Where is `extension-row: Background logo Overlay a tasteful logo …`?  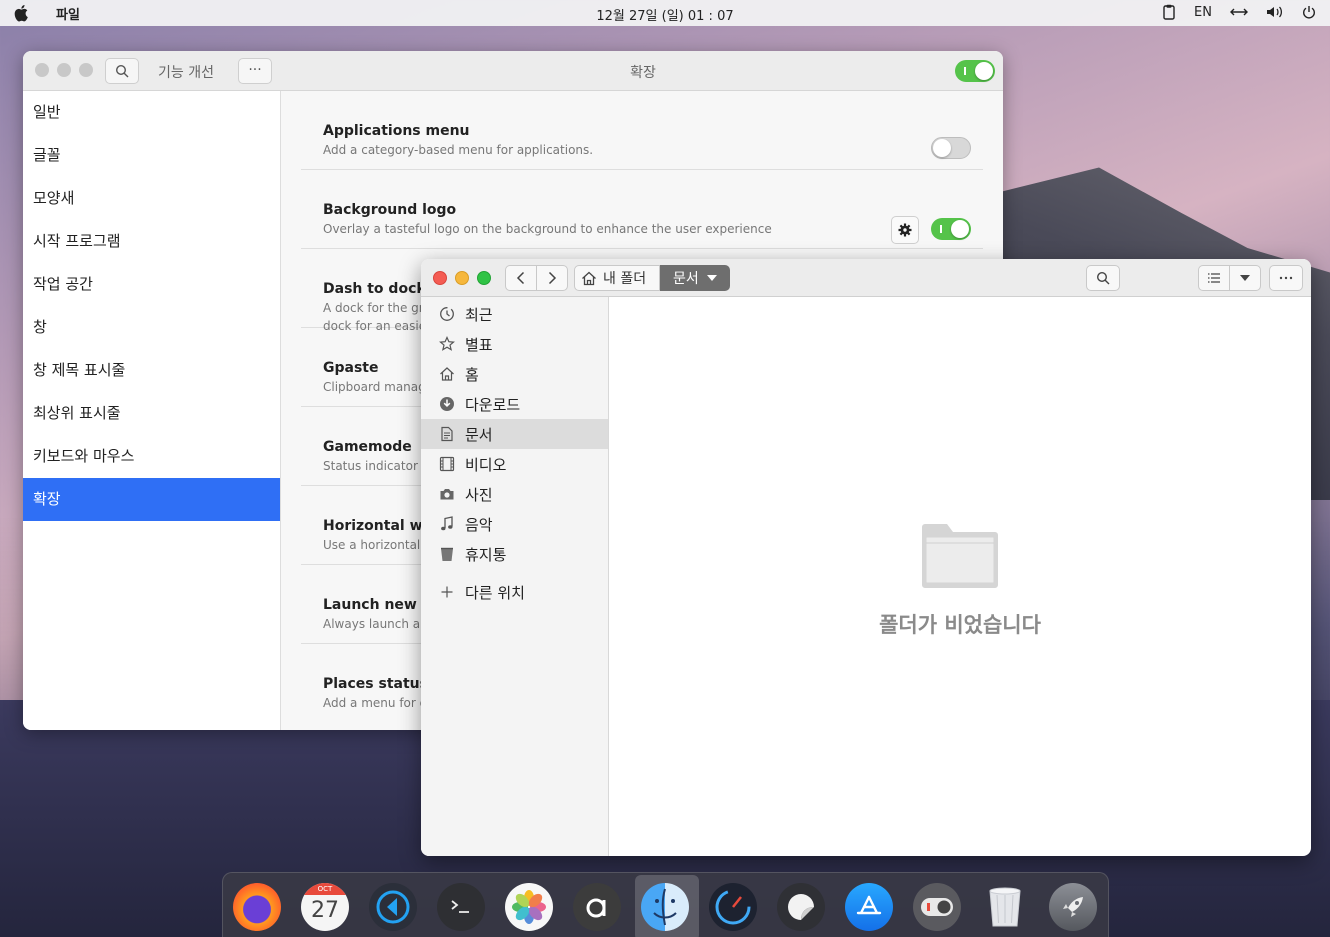
extension-row: Background logo Overlay a tasteful logo … is located at coordinates (642, 209).